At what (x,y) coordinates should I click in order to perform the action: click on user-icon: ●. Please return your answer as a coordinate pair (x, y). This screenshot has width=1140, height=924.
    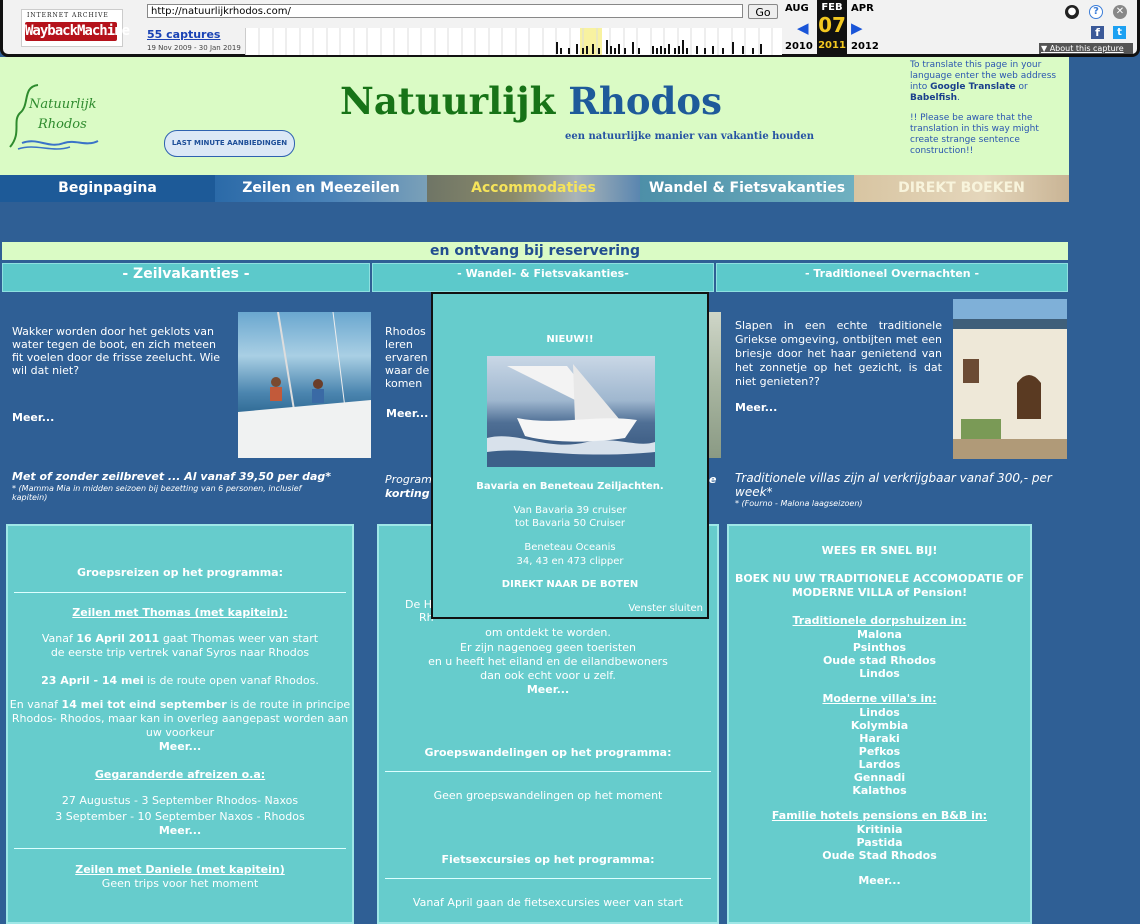
    Looking at the image, I should click on (1072, 12).